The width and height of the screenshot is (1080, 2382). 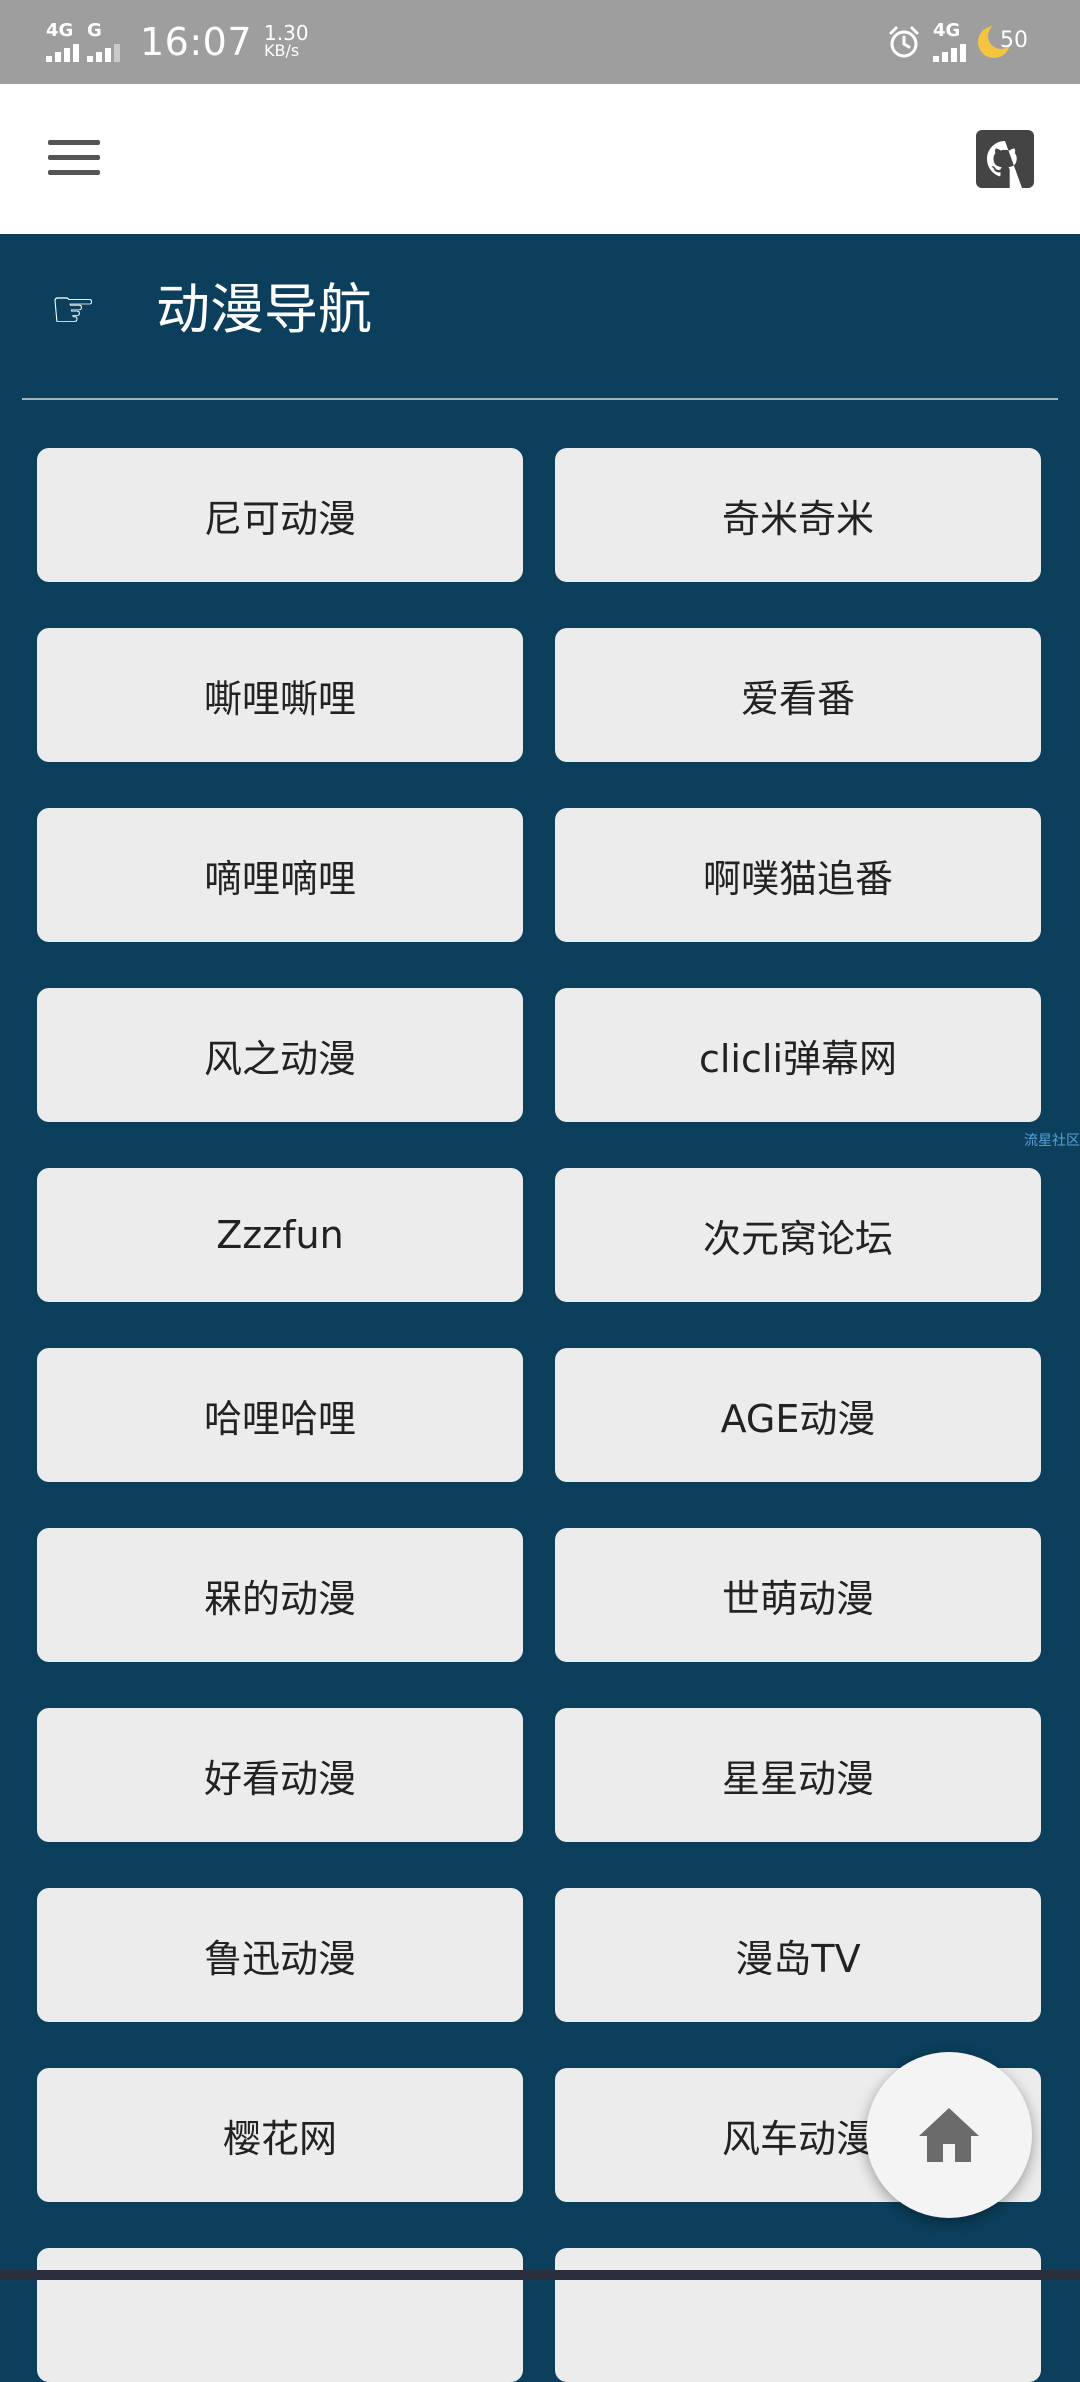 I want to click on nav-button: 啊噗猫追番, so click(x=798, y=875).